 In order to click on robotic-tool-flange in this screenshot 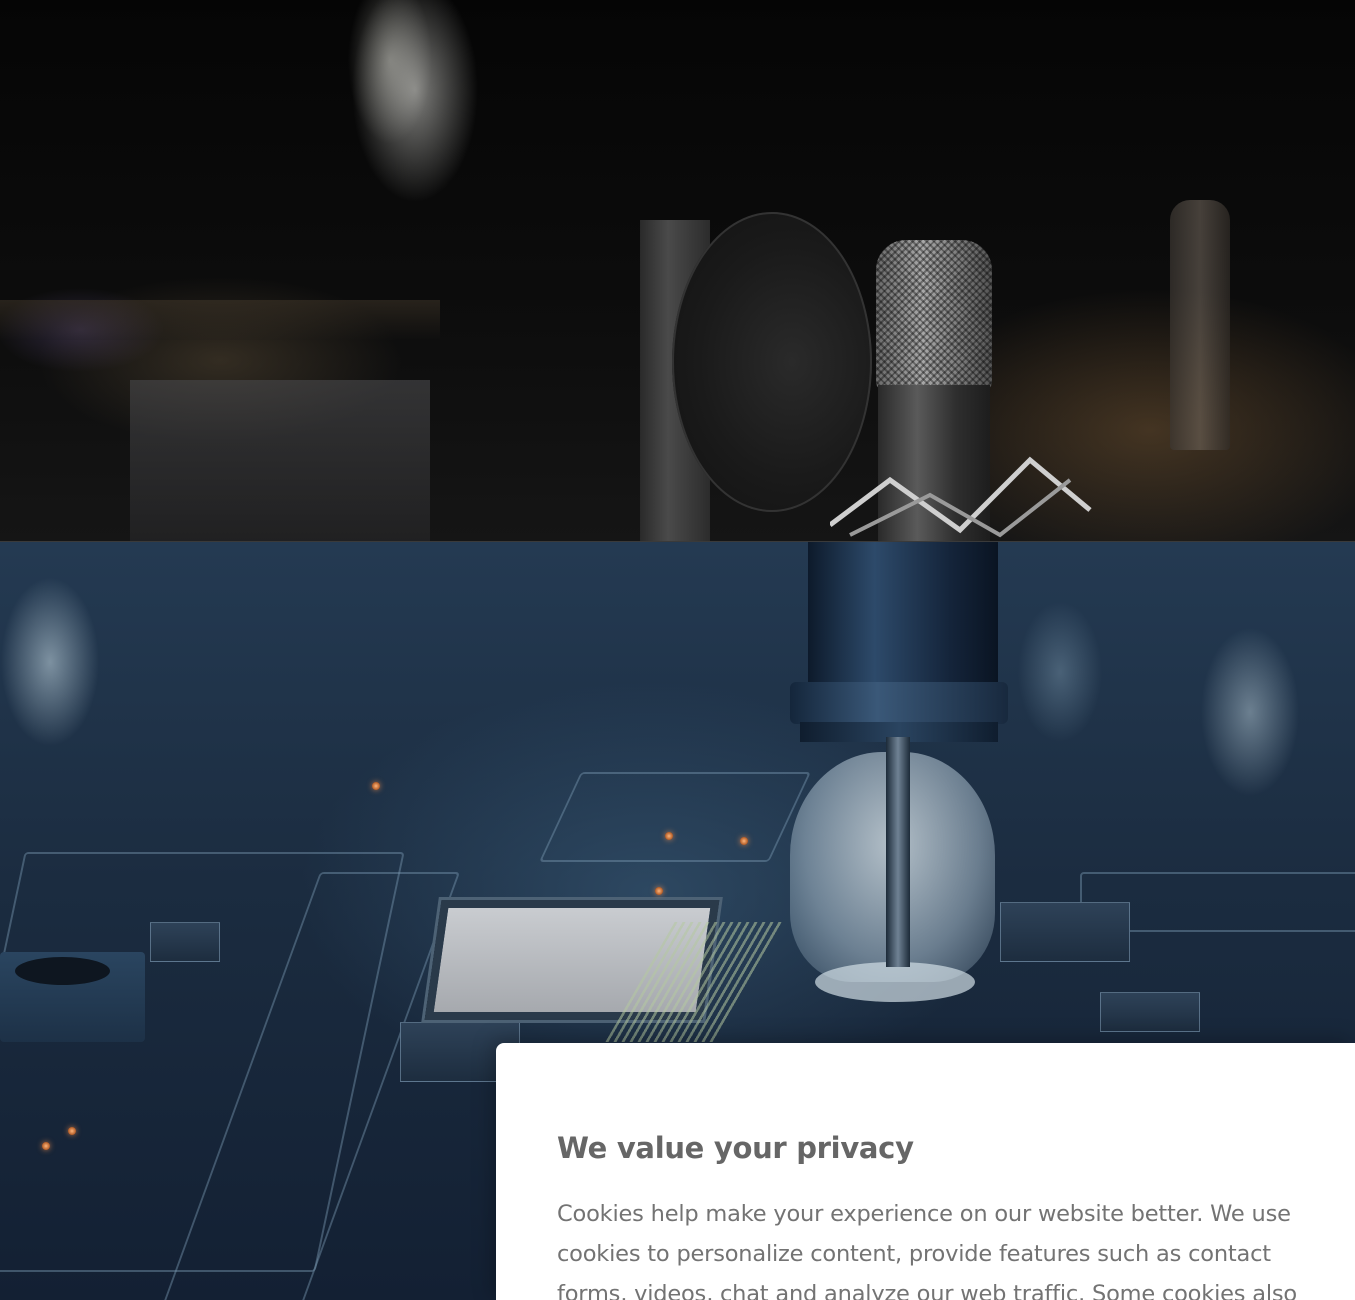, I will do `click(899, 703)`.